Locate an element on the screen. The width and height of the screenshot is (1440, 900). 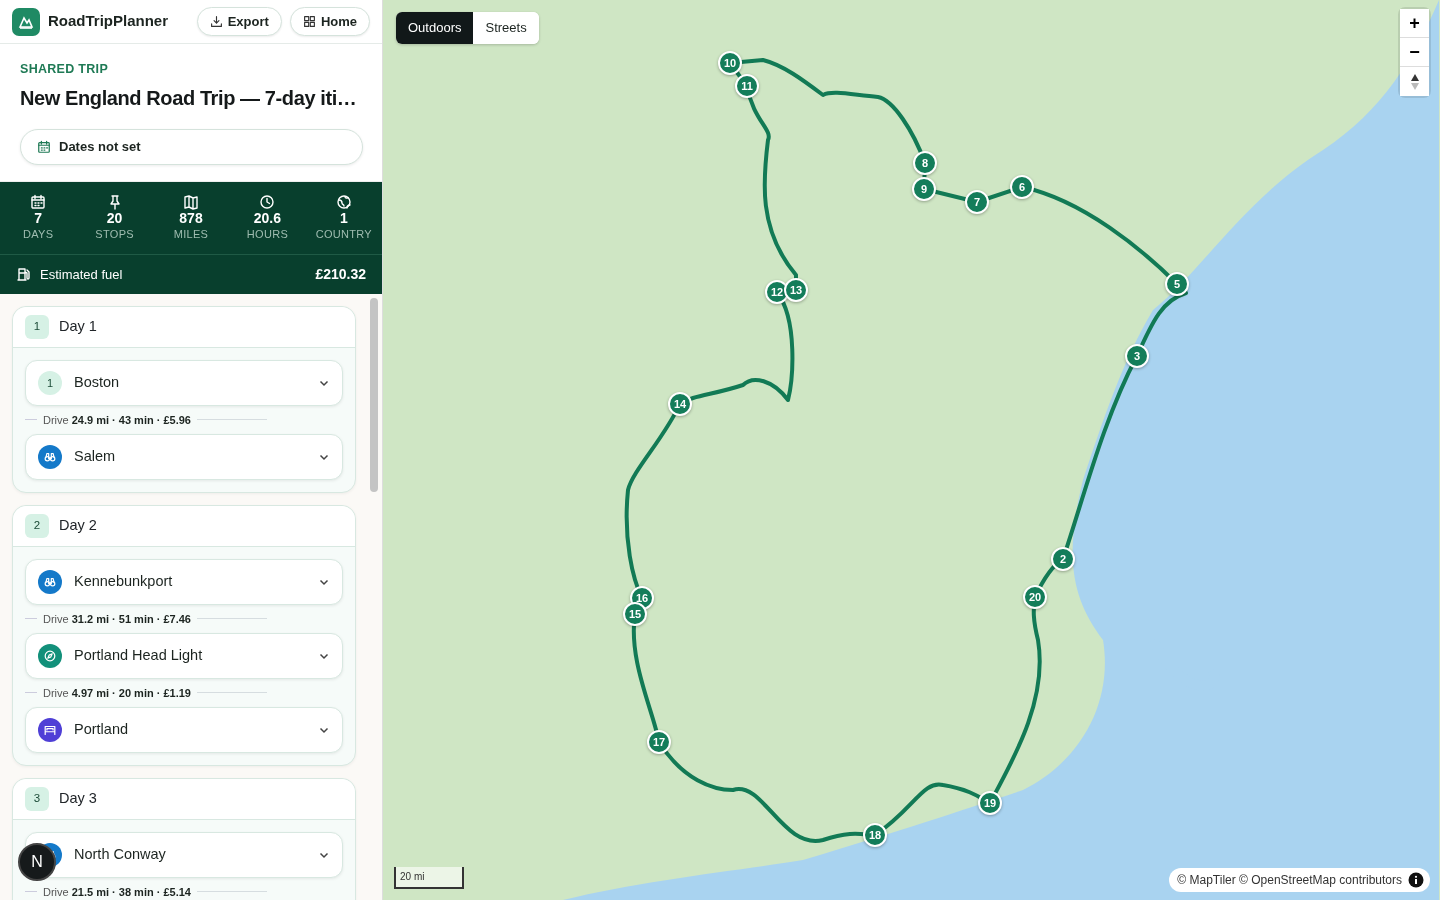
route-marker: 7 is located at coordinates (977, 202).